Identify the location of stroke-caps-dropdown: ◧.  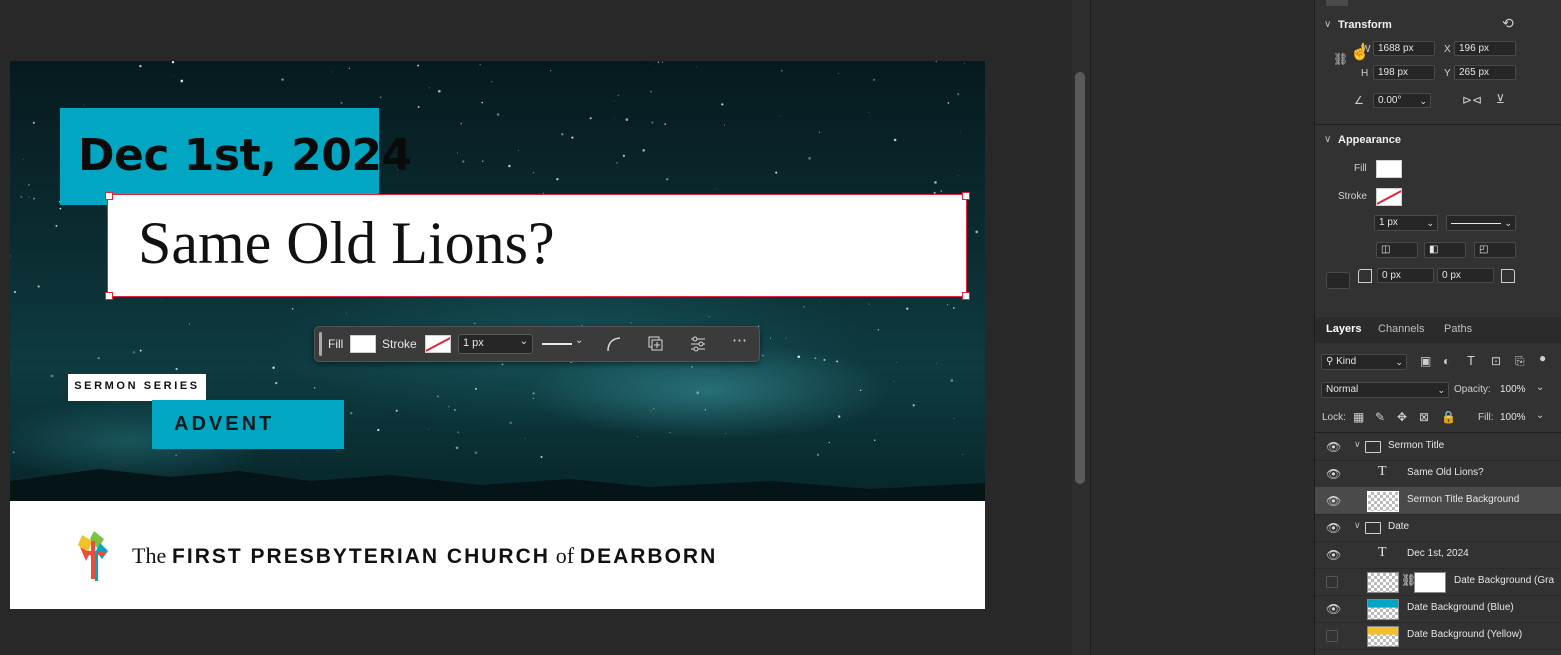
(1445, 250).